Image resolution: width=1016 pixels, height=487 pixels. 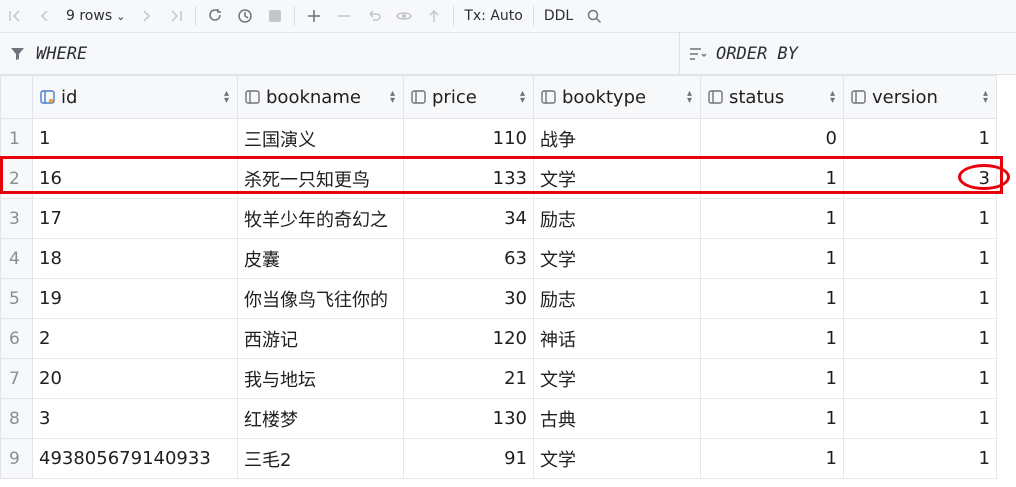 What do you see at coordinates (404, 16) in the screenshot?
I see `preview-eye-icon` at bounding box center [404, 16].